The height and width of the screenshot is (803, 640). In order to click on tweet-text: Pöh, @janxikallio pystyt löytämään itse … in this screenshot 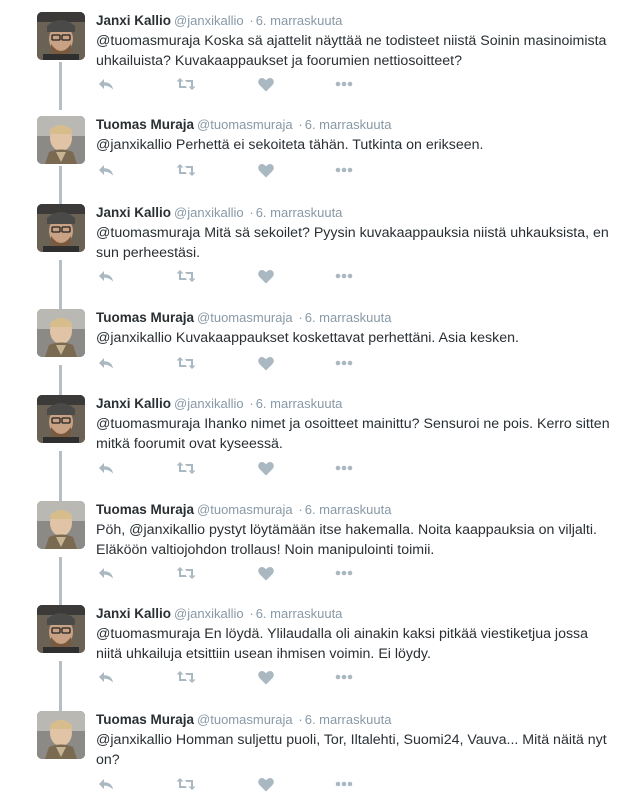, I will do `click(346, 540)`.